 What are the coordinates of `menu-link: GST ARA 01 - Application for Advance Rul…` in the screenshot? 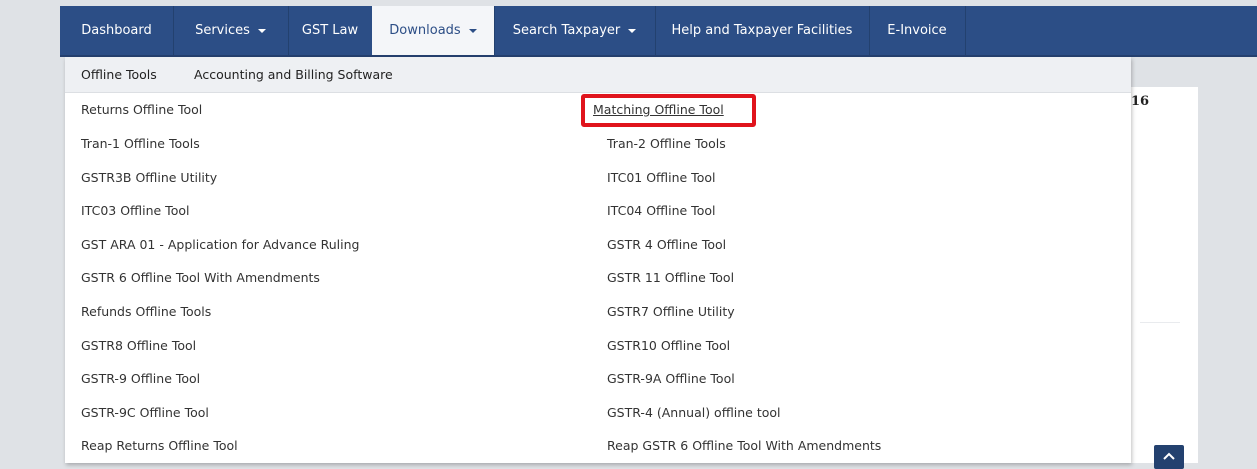 It's located at (220, 245).